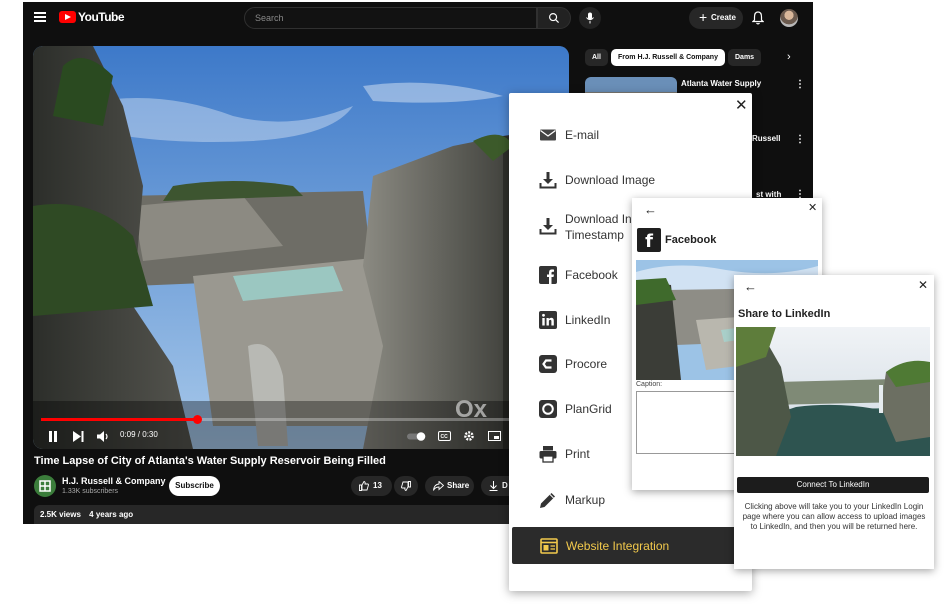 Image resolution: width=951 pixels, height=610 pixels. Describe the element at coordinates (548, 226) in the screenshot. I see `download-timestamp-icon` at that location.